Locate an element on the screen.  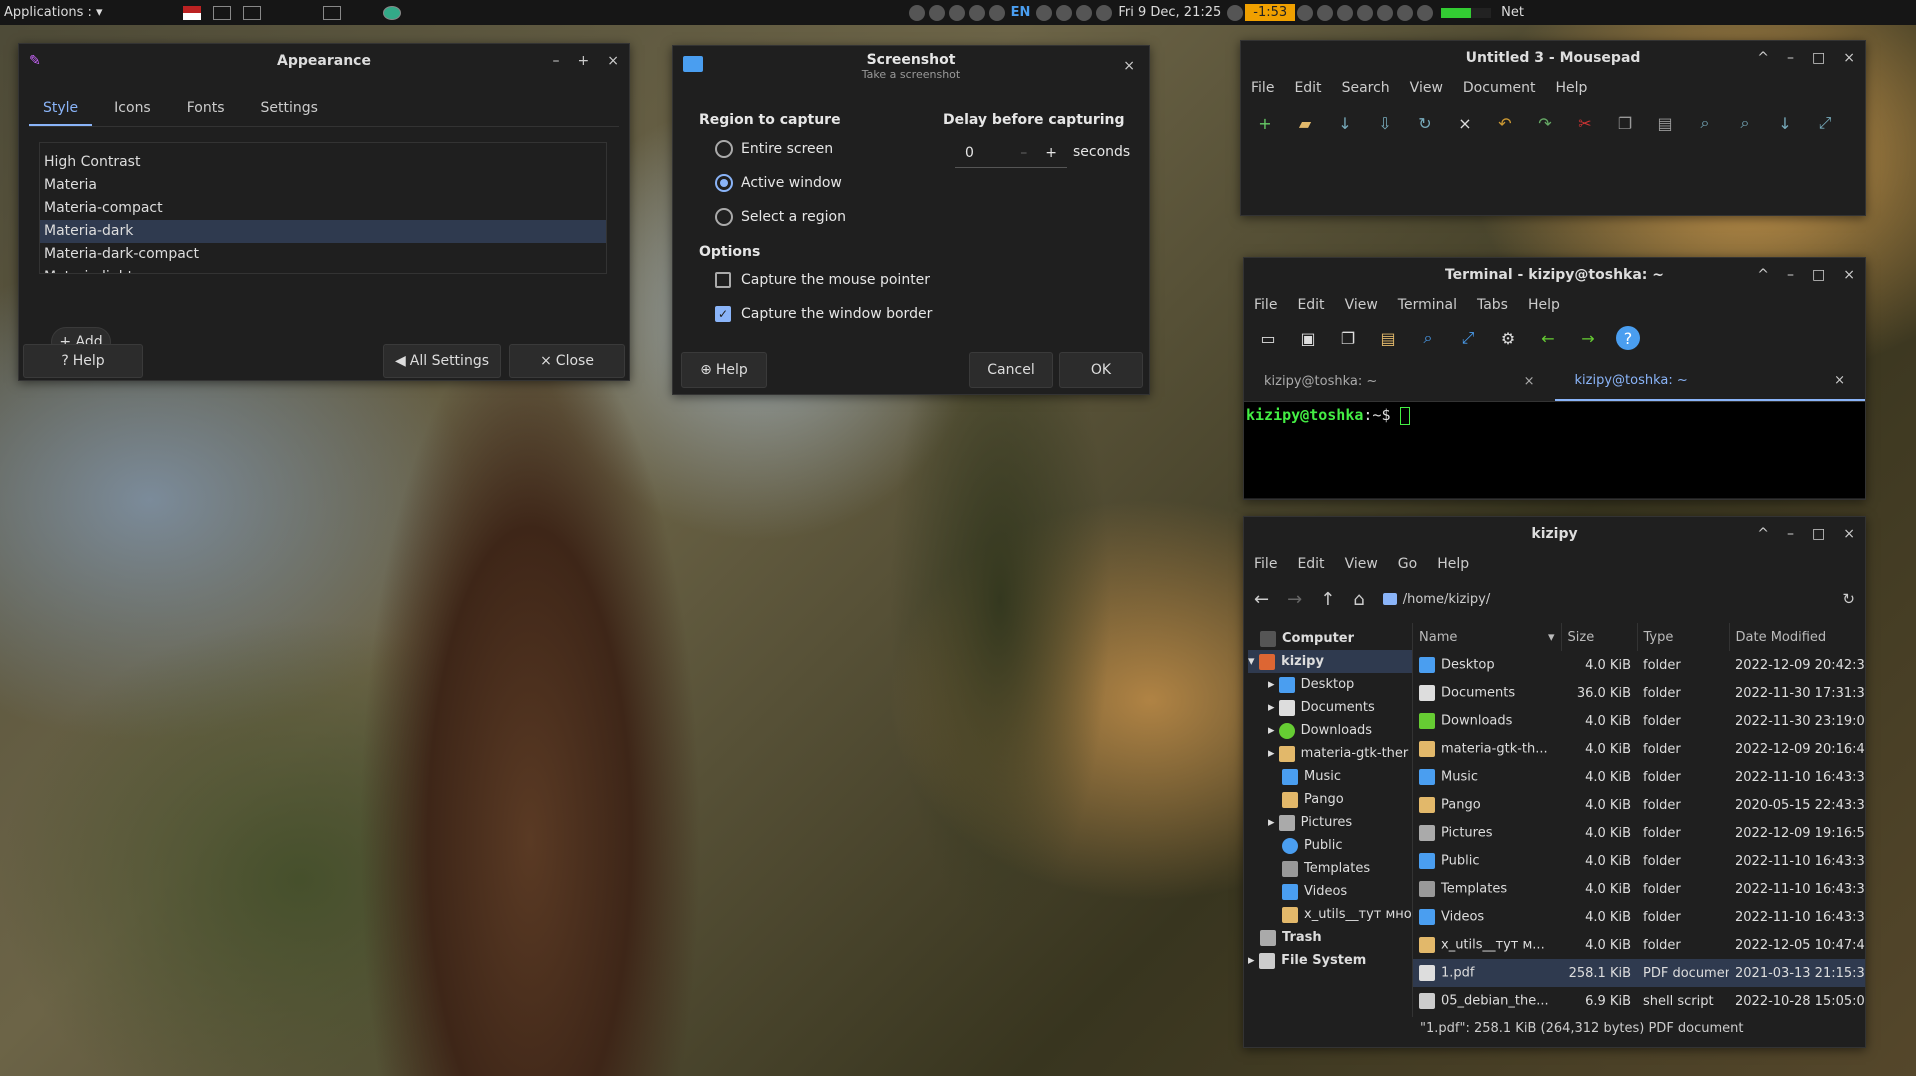
mousepad-titlebar: Untitled 3 - Mousepad ^ – □ × is located at coordinates (1553, 58).